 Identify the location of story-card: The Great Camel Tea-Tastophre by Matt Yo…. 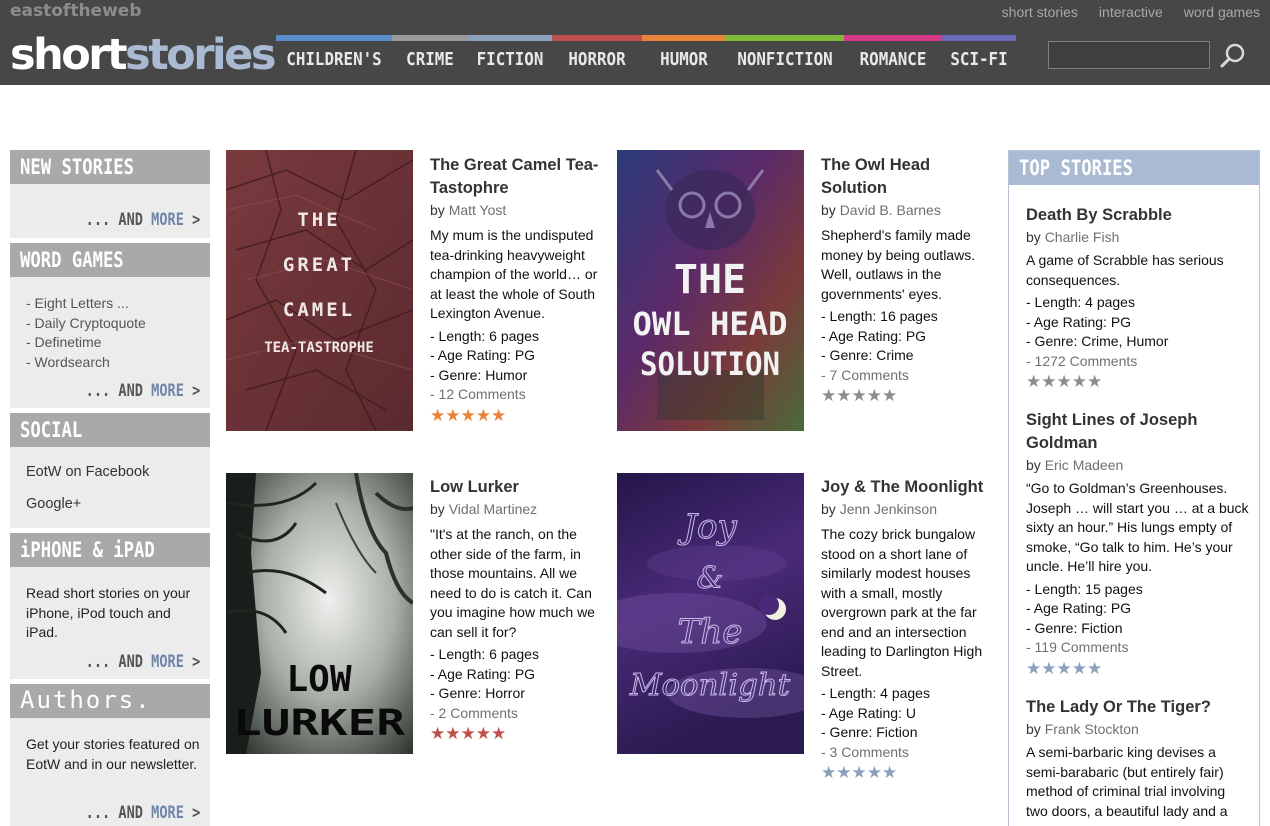
(517, 290).